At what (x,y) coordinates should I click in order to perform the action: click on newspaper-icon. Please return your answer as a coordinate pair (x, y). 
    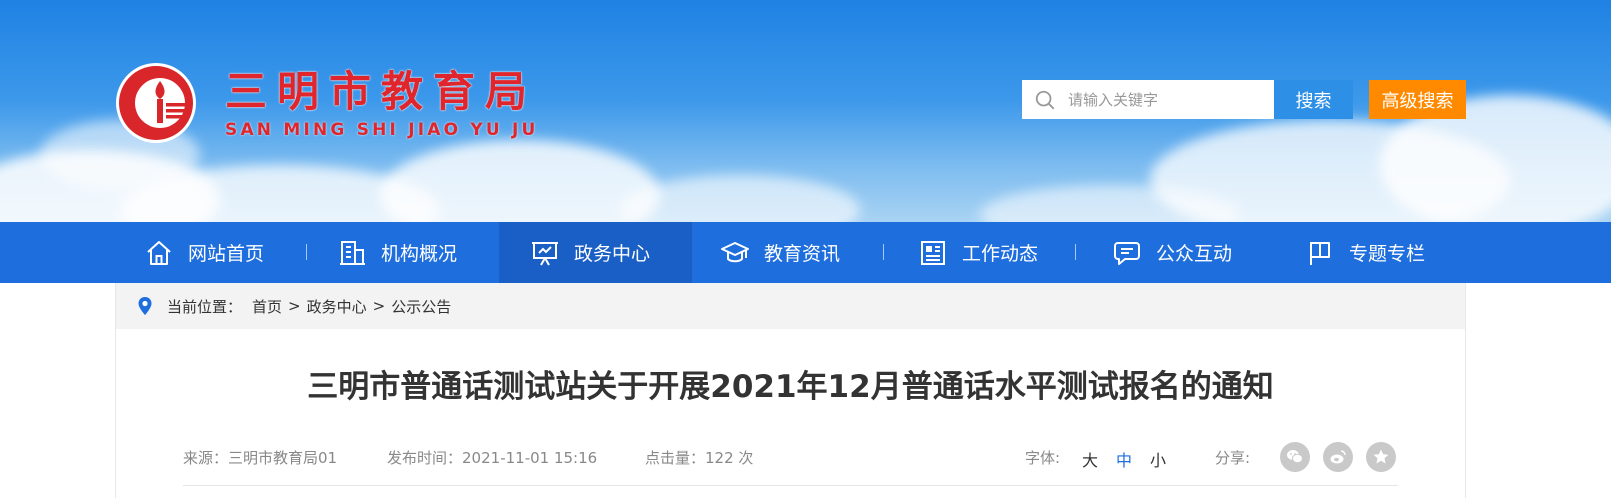
    Looking at the image, I should click on (933, 252).